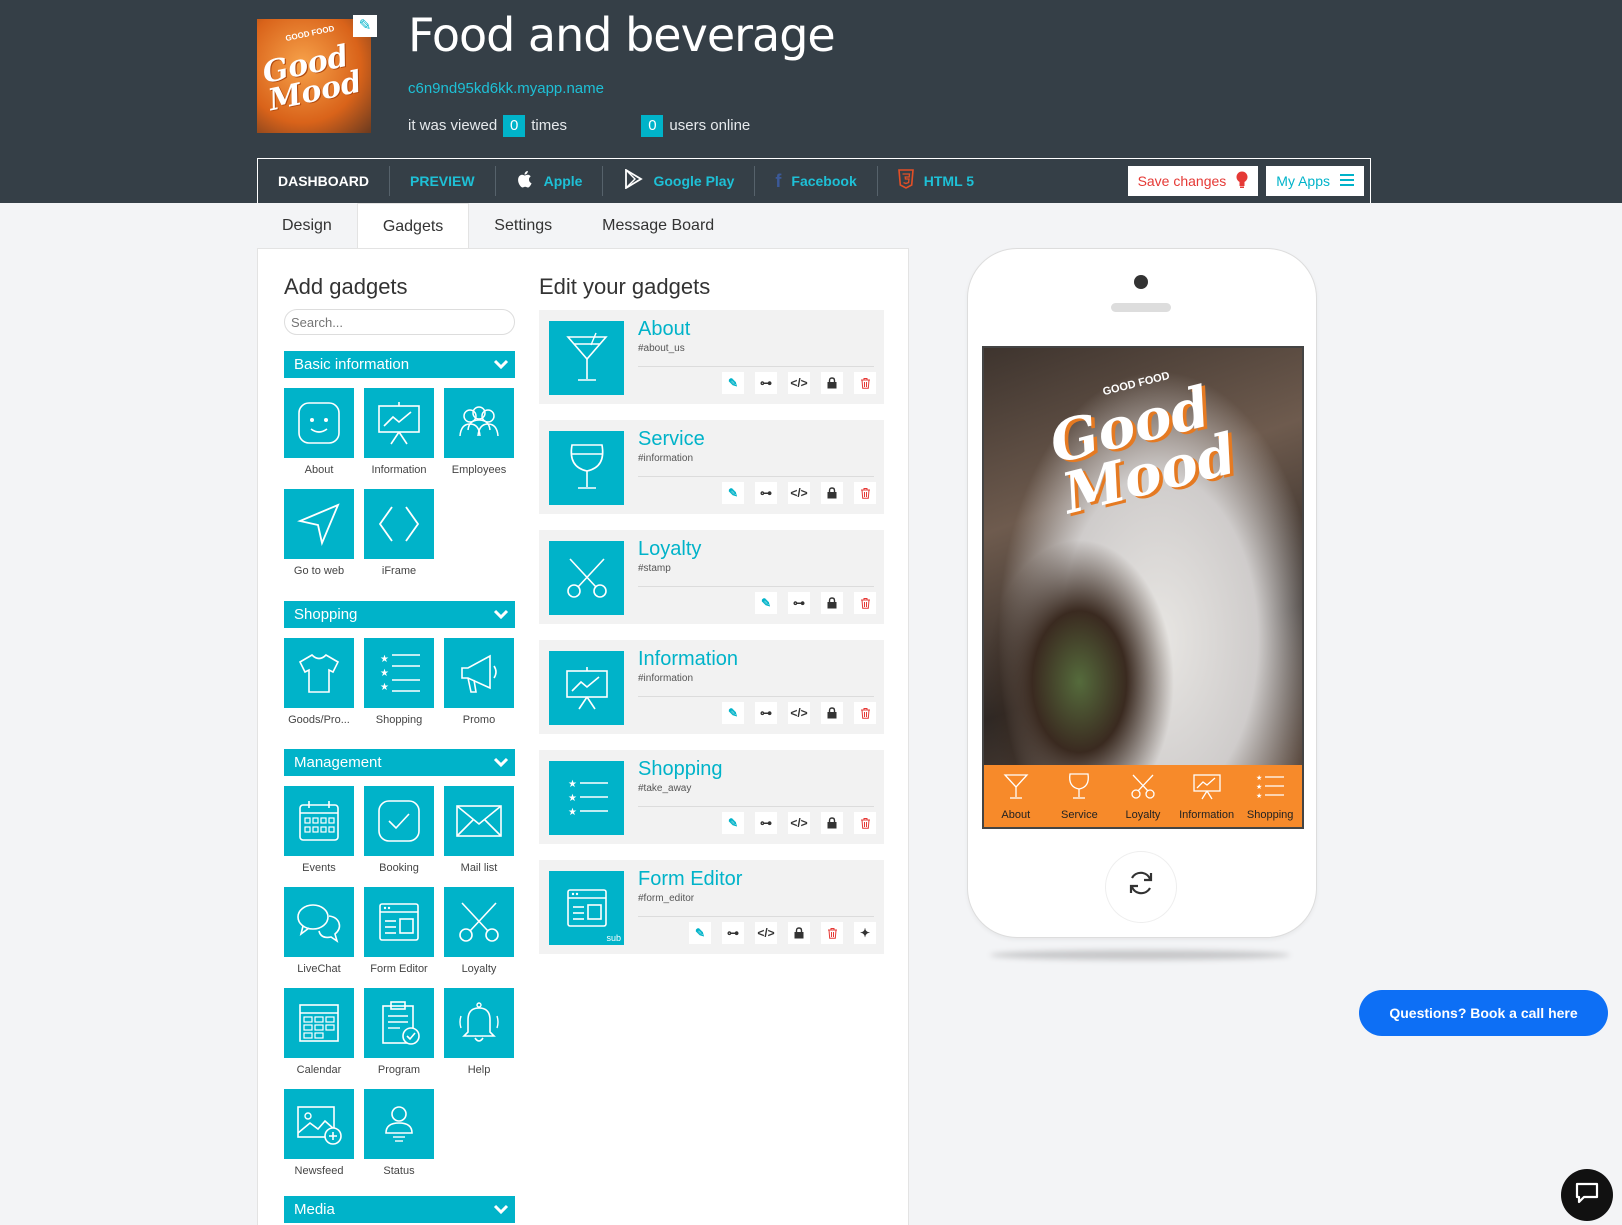 The image size is (1622, 1225). I want to click on form-icon: sub, so click(586, 908).